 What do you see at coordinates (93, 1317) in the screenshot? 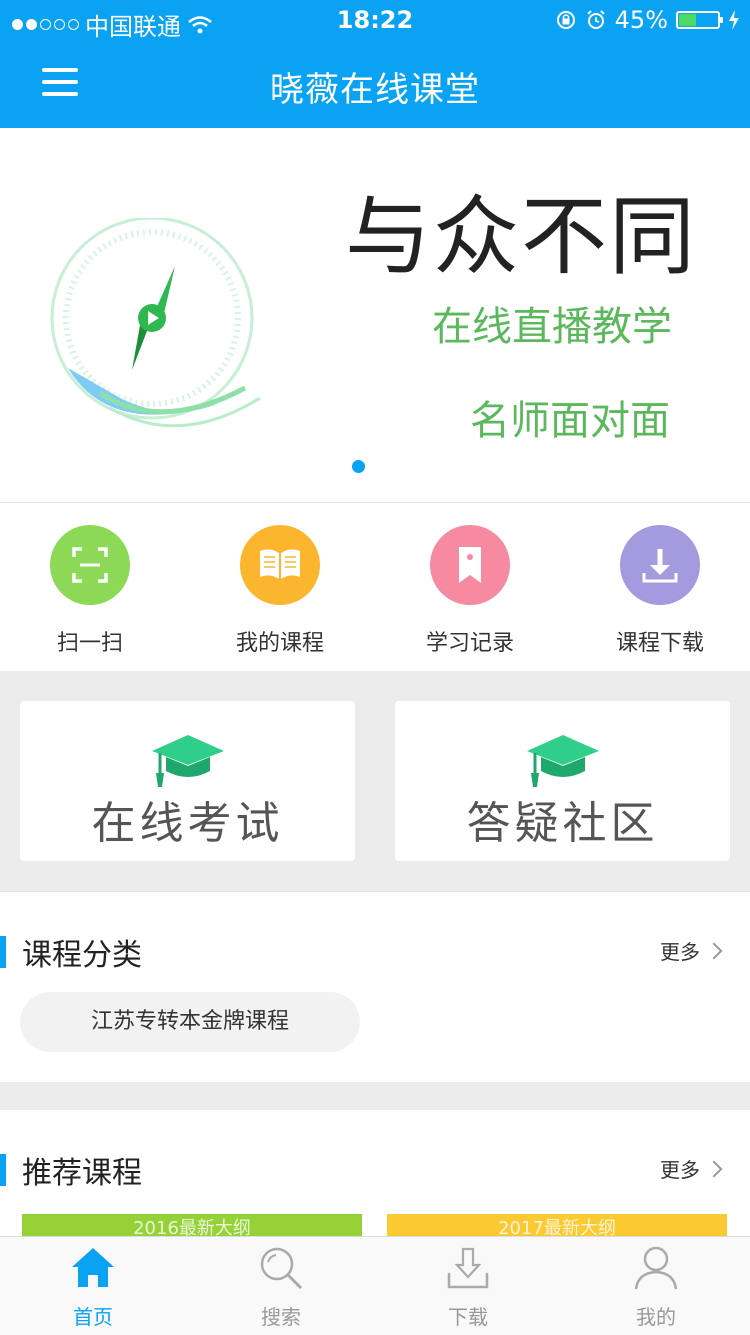
I see `tab-label: 首页` at bounding box center [93, 1317].